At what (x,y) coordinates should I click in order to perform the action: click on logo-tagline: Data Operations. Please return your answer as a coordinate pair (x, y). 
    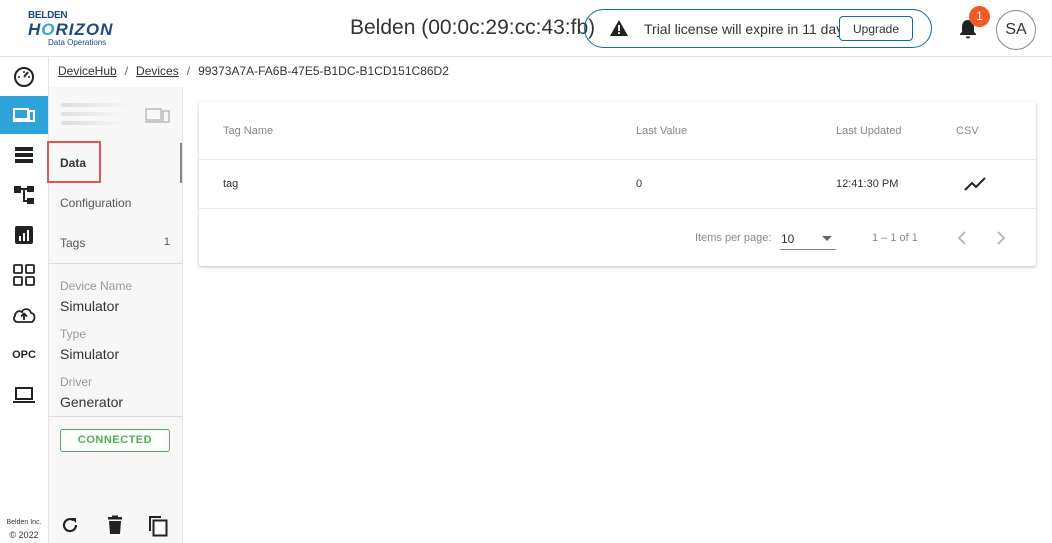
    Looking at the image, I should click on (77, 42).